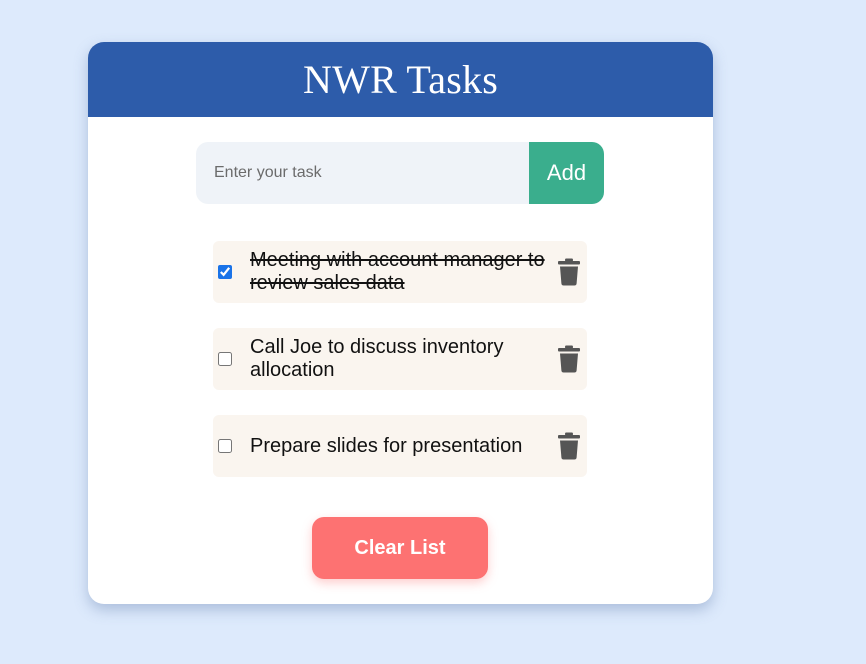  I want to click on task-item: Prepare slides for presentation, so click(400, 446).